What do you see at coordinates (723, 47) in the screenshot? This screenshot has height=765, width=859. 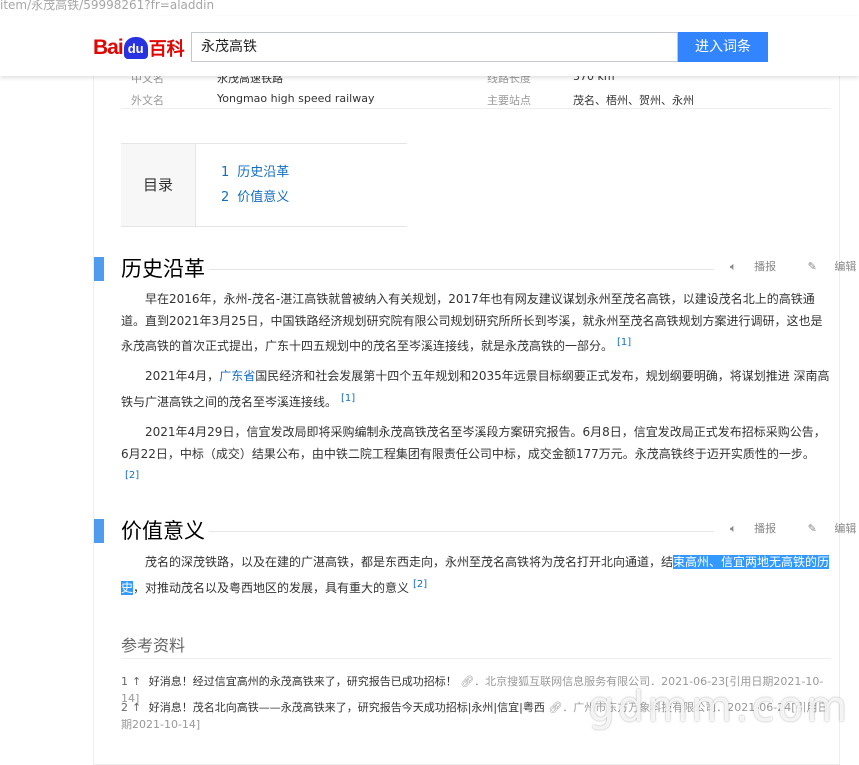 I see `enter-entry-button: 进入词条` at bounding box center [723, 47].